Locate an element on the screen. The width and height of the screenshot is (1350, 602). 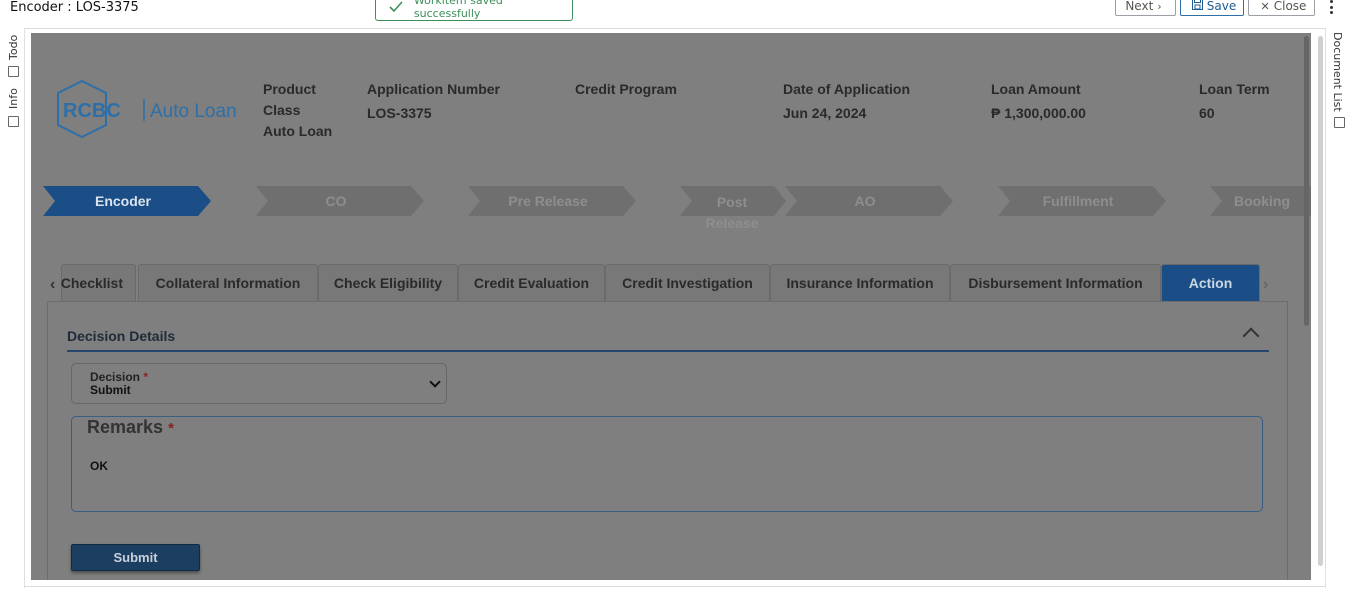
info-icon is located at coordinates (13, 121).